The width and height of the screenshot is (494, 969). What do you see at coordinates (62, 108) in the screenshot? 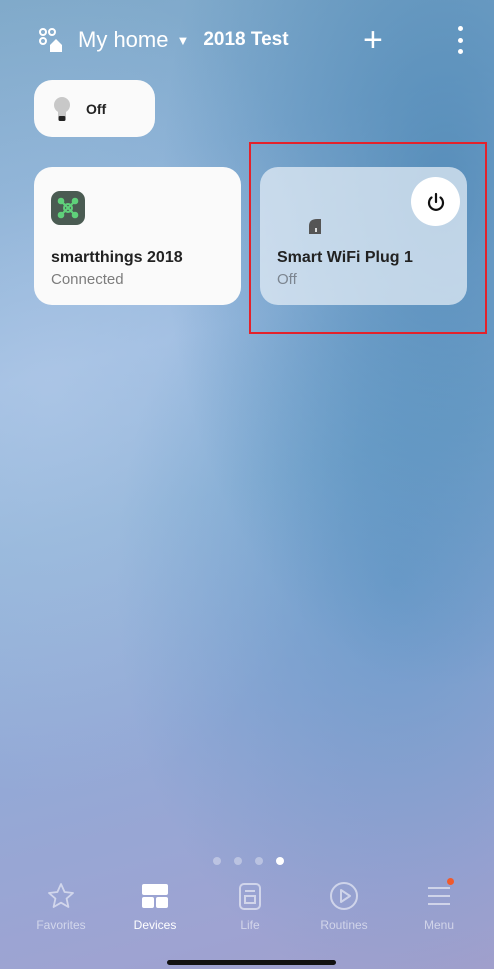
I see `bulb-icon` at bounding box center [62, 108].